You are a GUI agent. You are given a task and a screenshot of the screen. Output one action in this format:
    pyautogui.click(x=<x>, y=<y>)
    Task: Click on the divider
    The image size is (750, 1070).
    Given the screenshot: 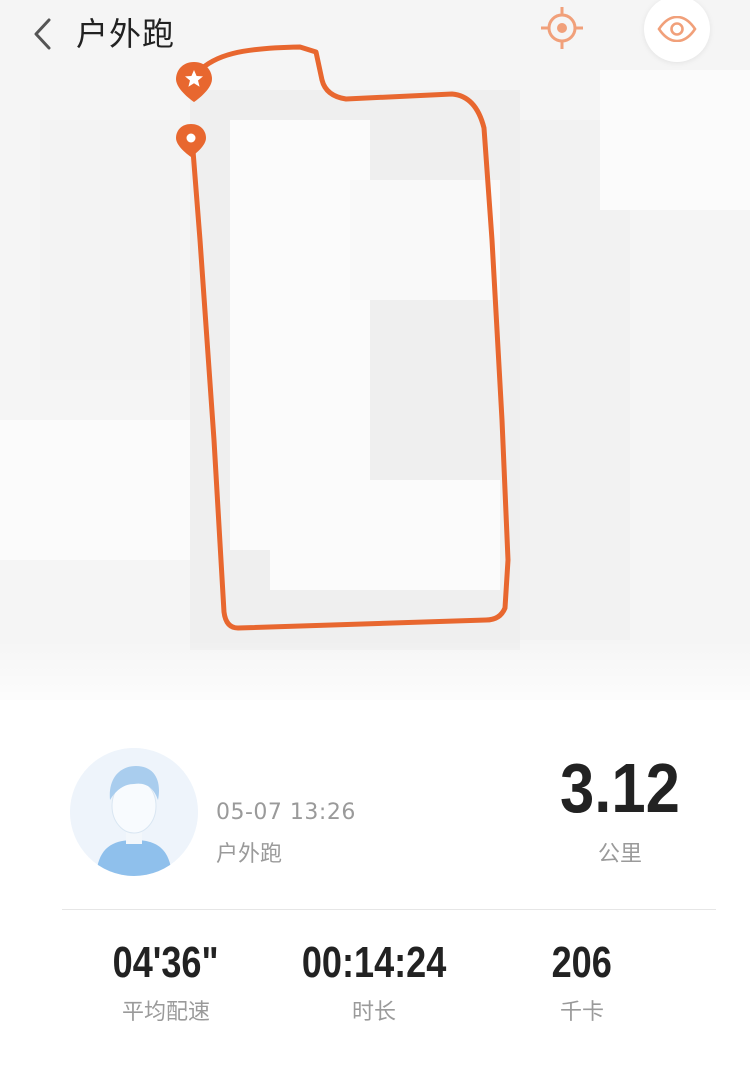 What is the action you would take?
    pyautogui.click(x=389, y=909)
    